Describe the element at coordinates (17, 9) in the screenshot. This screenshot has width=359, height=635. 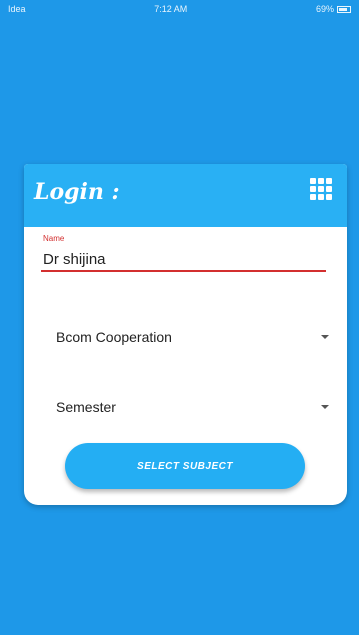
I see `carrier-label: Idea` at that location.